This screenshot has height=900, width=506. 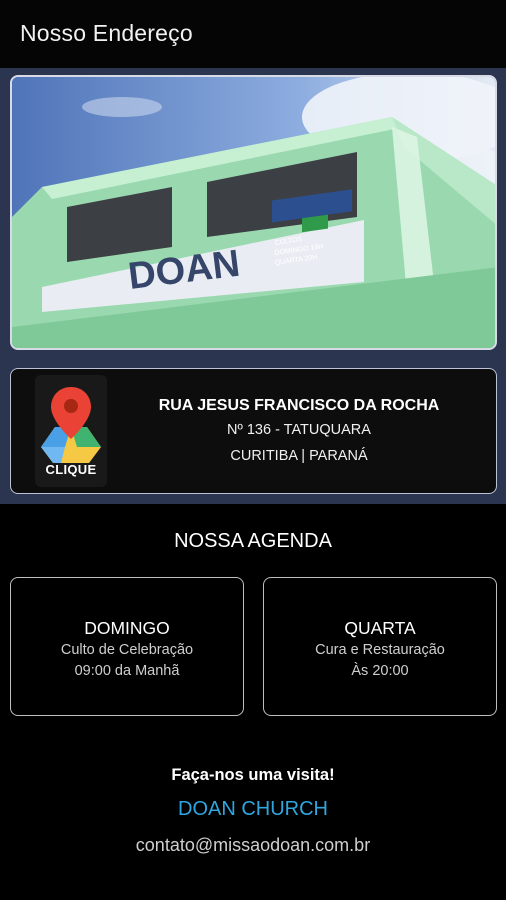 I want to click on agenda-day: QUARTA, so click(x=380, y=628).